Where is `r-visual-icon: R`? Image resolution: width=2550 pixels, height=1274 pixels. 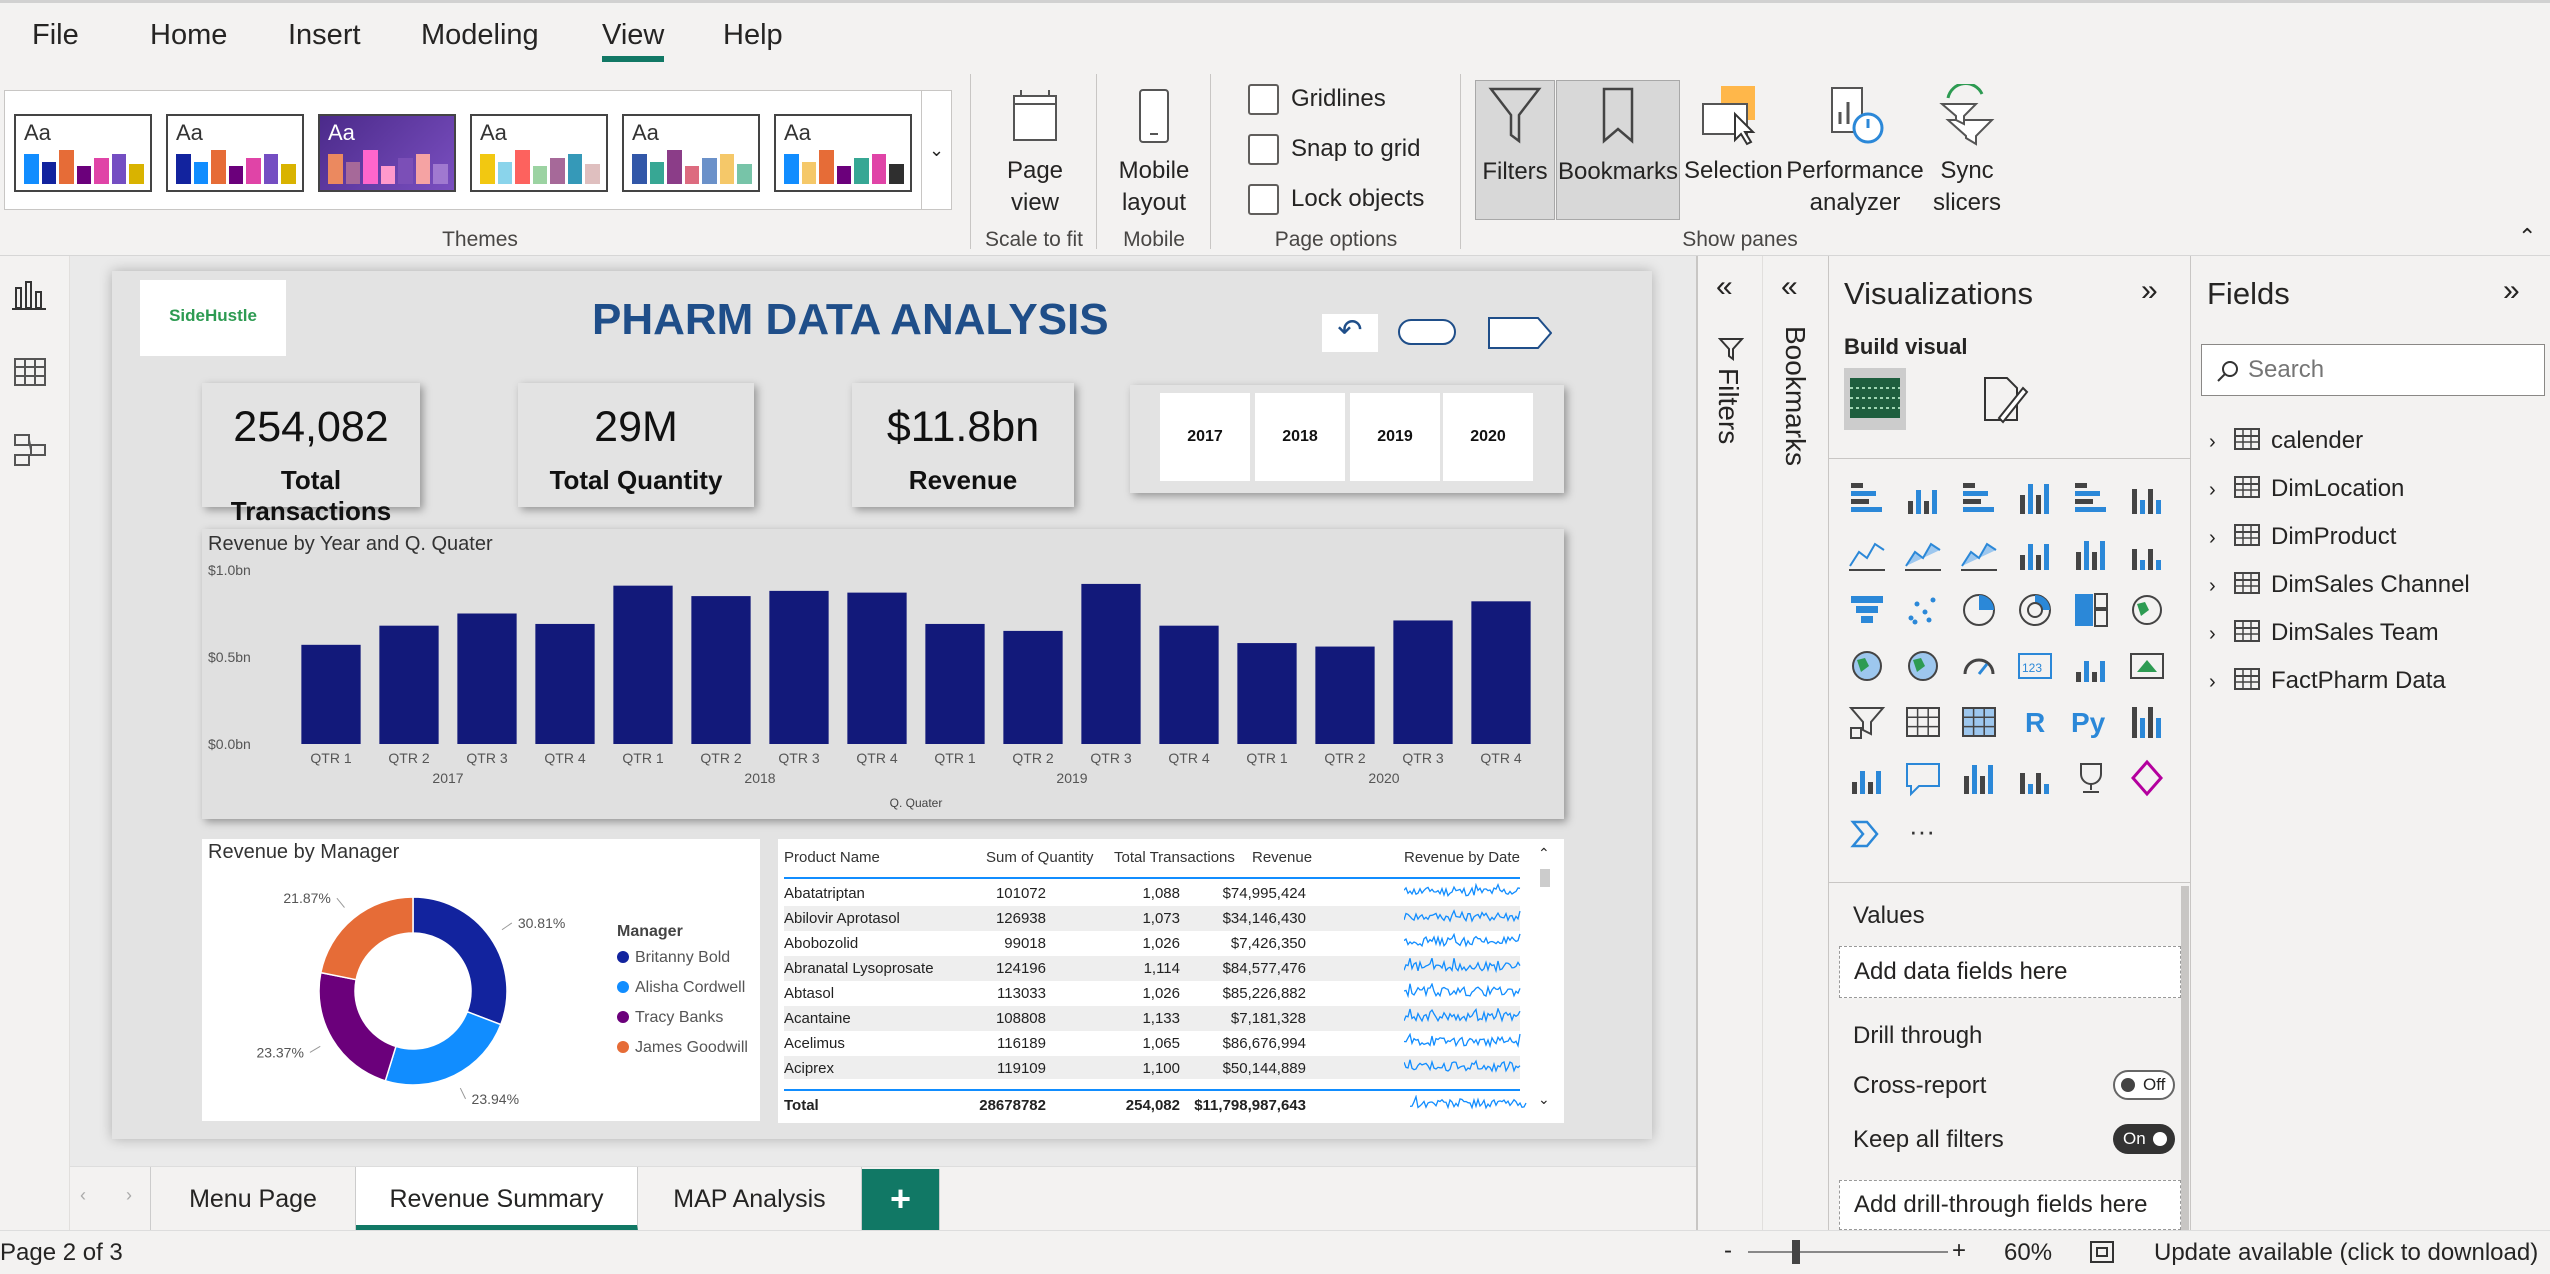 r-visual-icon: R is located at coordinates (2035, 722).